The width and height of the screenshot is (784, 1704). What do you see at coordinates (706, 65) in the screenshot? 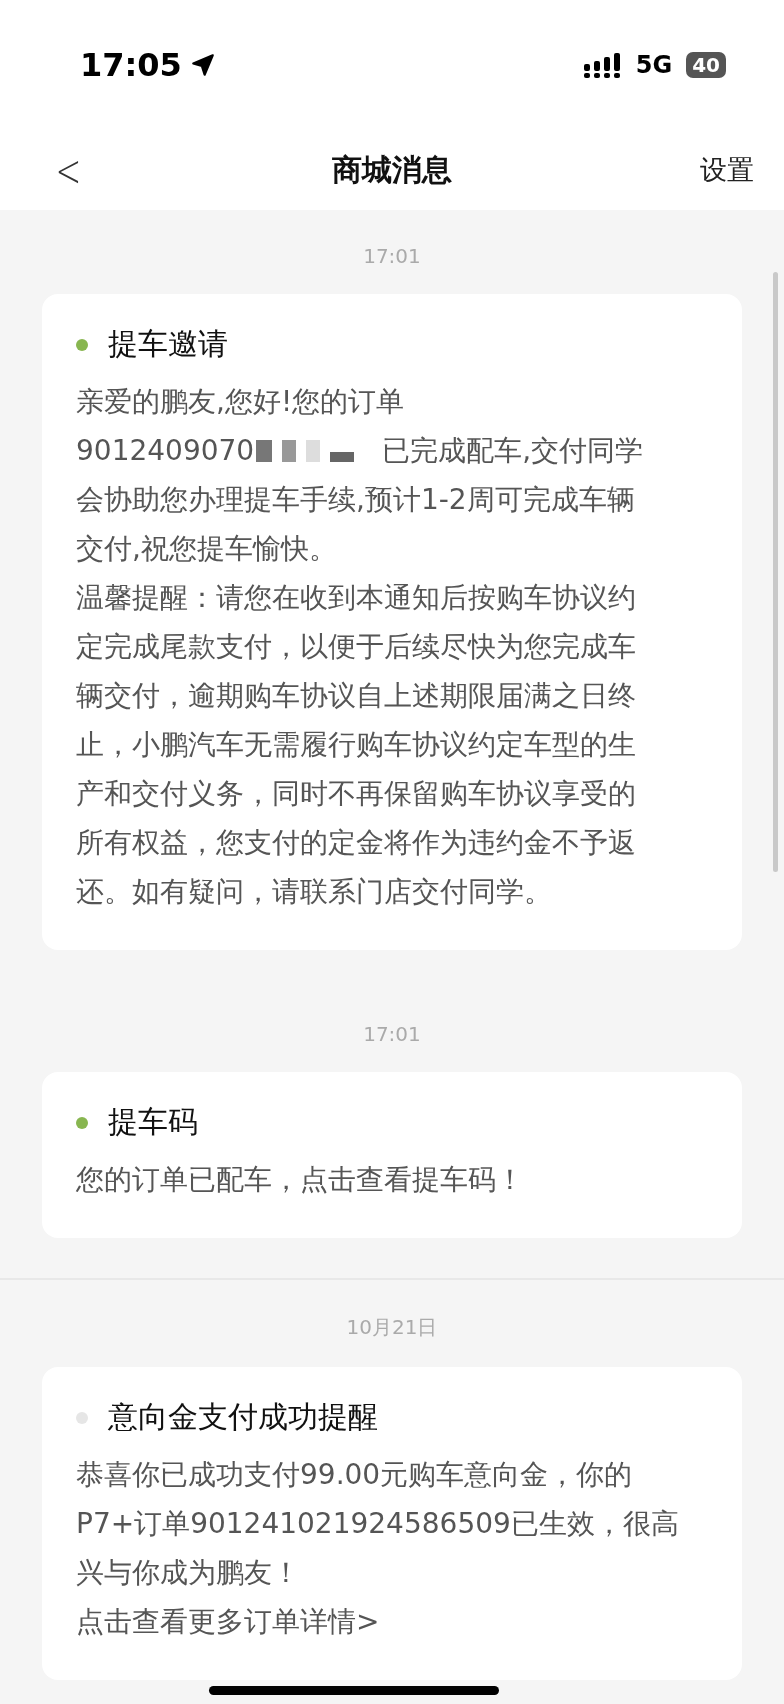
I see `battery-indicator: 40` at bounding box center [706, 65].